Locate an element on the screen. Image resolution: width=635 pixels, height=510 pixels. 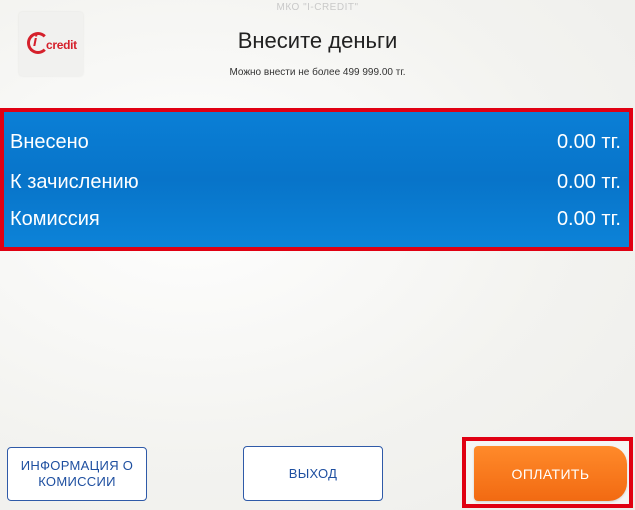
logo-wordmark: credit is located at coordinates (61, 45).